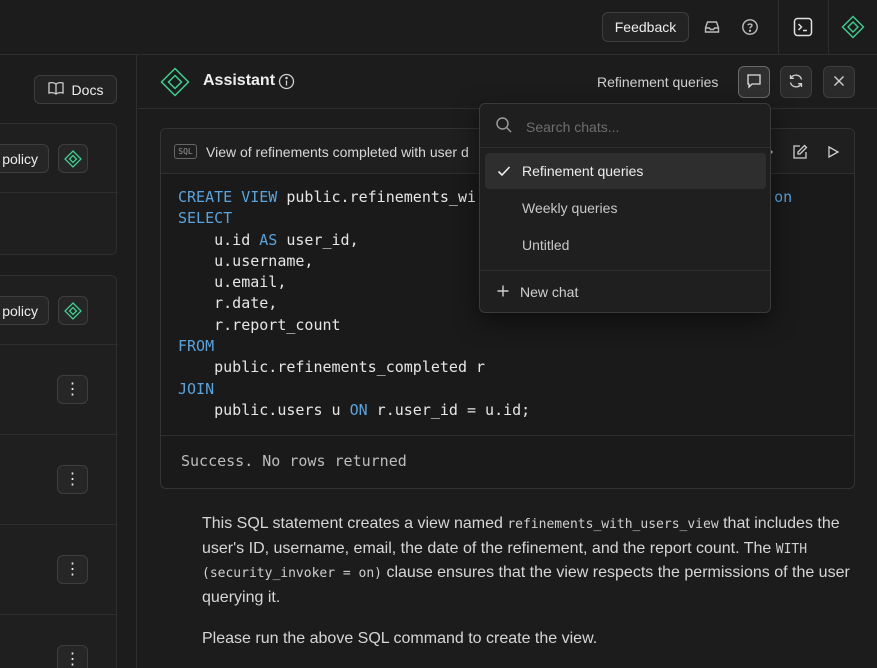 This screenshot has width=877, height=668. Describe the element at coordinates (286, 83) in the screenshot. I see `info-icon` at that location.